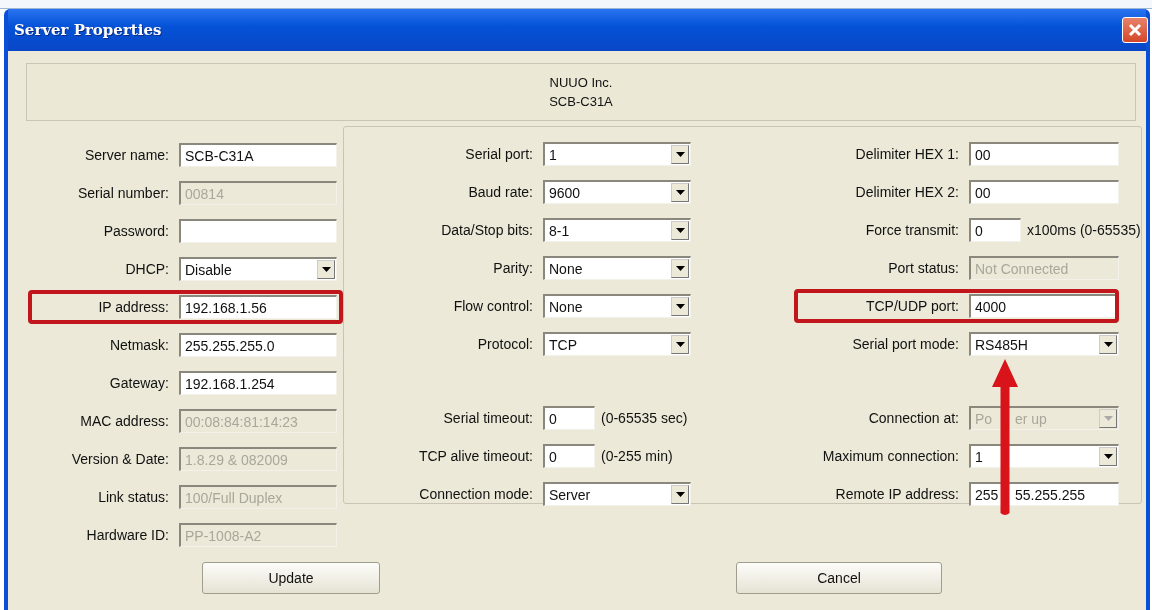 This screenshot has height=610, width=1152. I want to click on field-label: Gateway:, so click(139, 383).